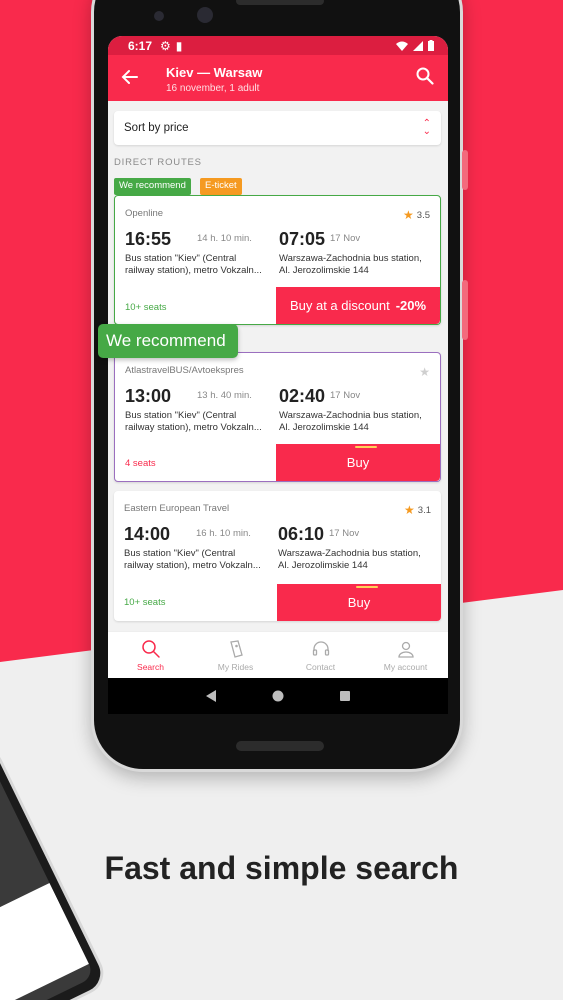 This screenshot has width=563, height=1000. I want to click on headset-icon, so click(320, 648).